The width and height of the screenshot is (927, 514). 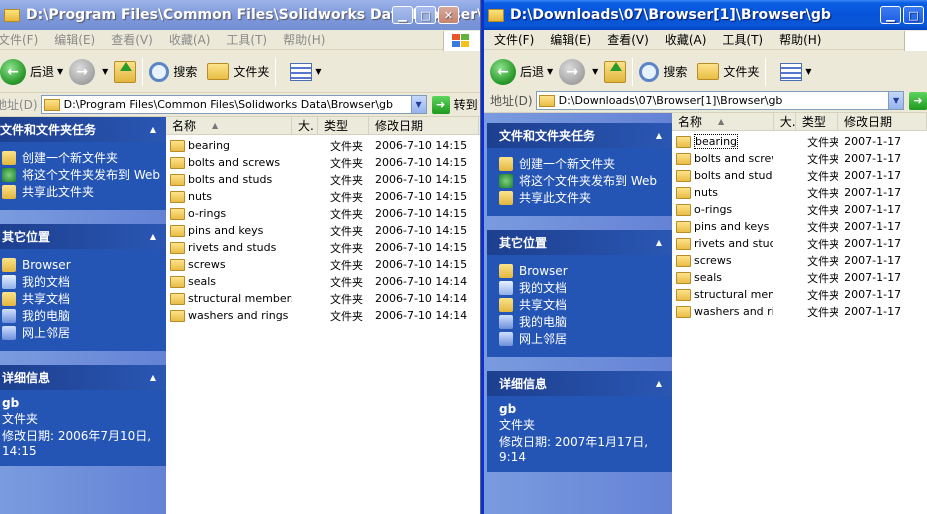 I want to click on table-row: pins and keys 文件夹 2007-1-17, so click(x=799, y=226).